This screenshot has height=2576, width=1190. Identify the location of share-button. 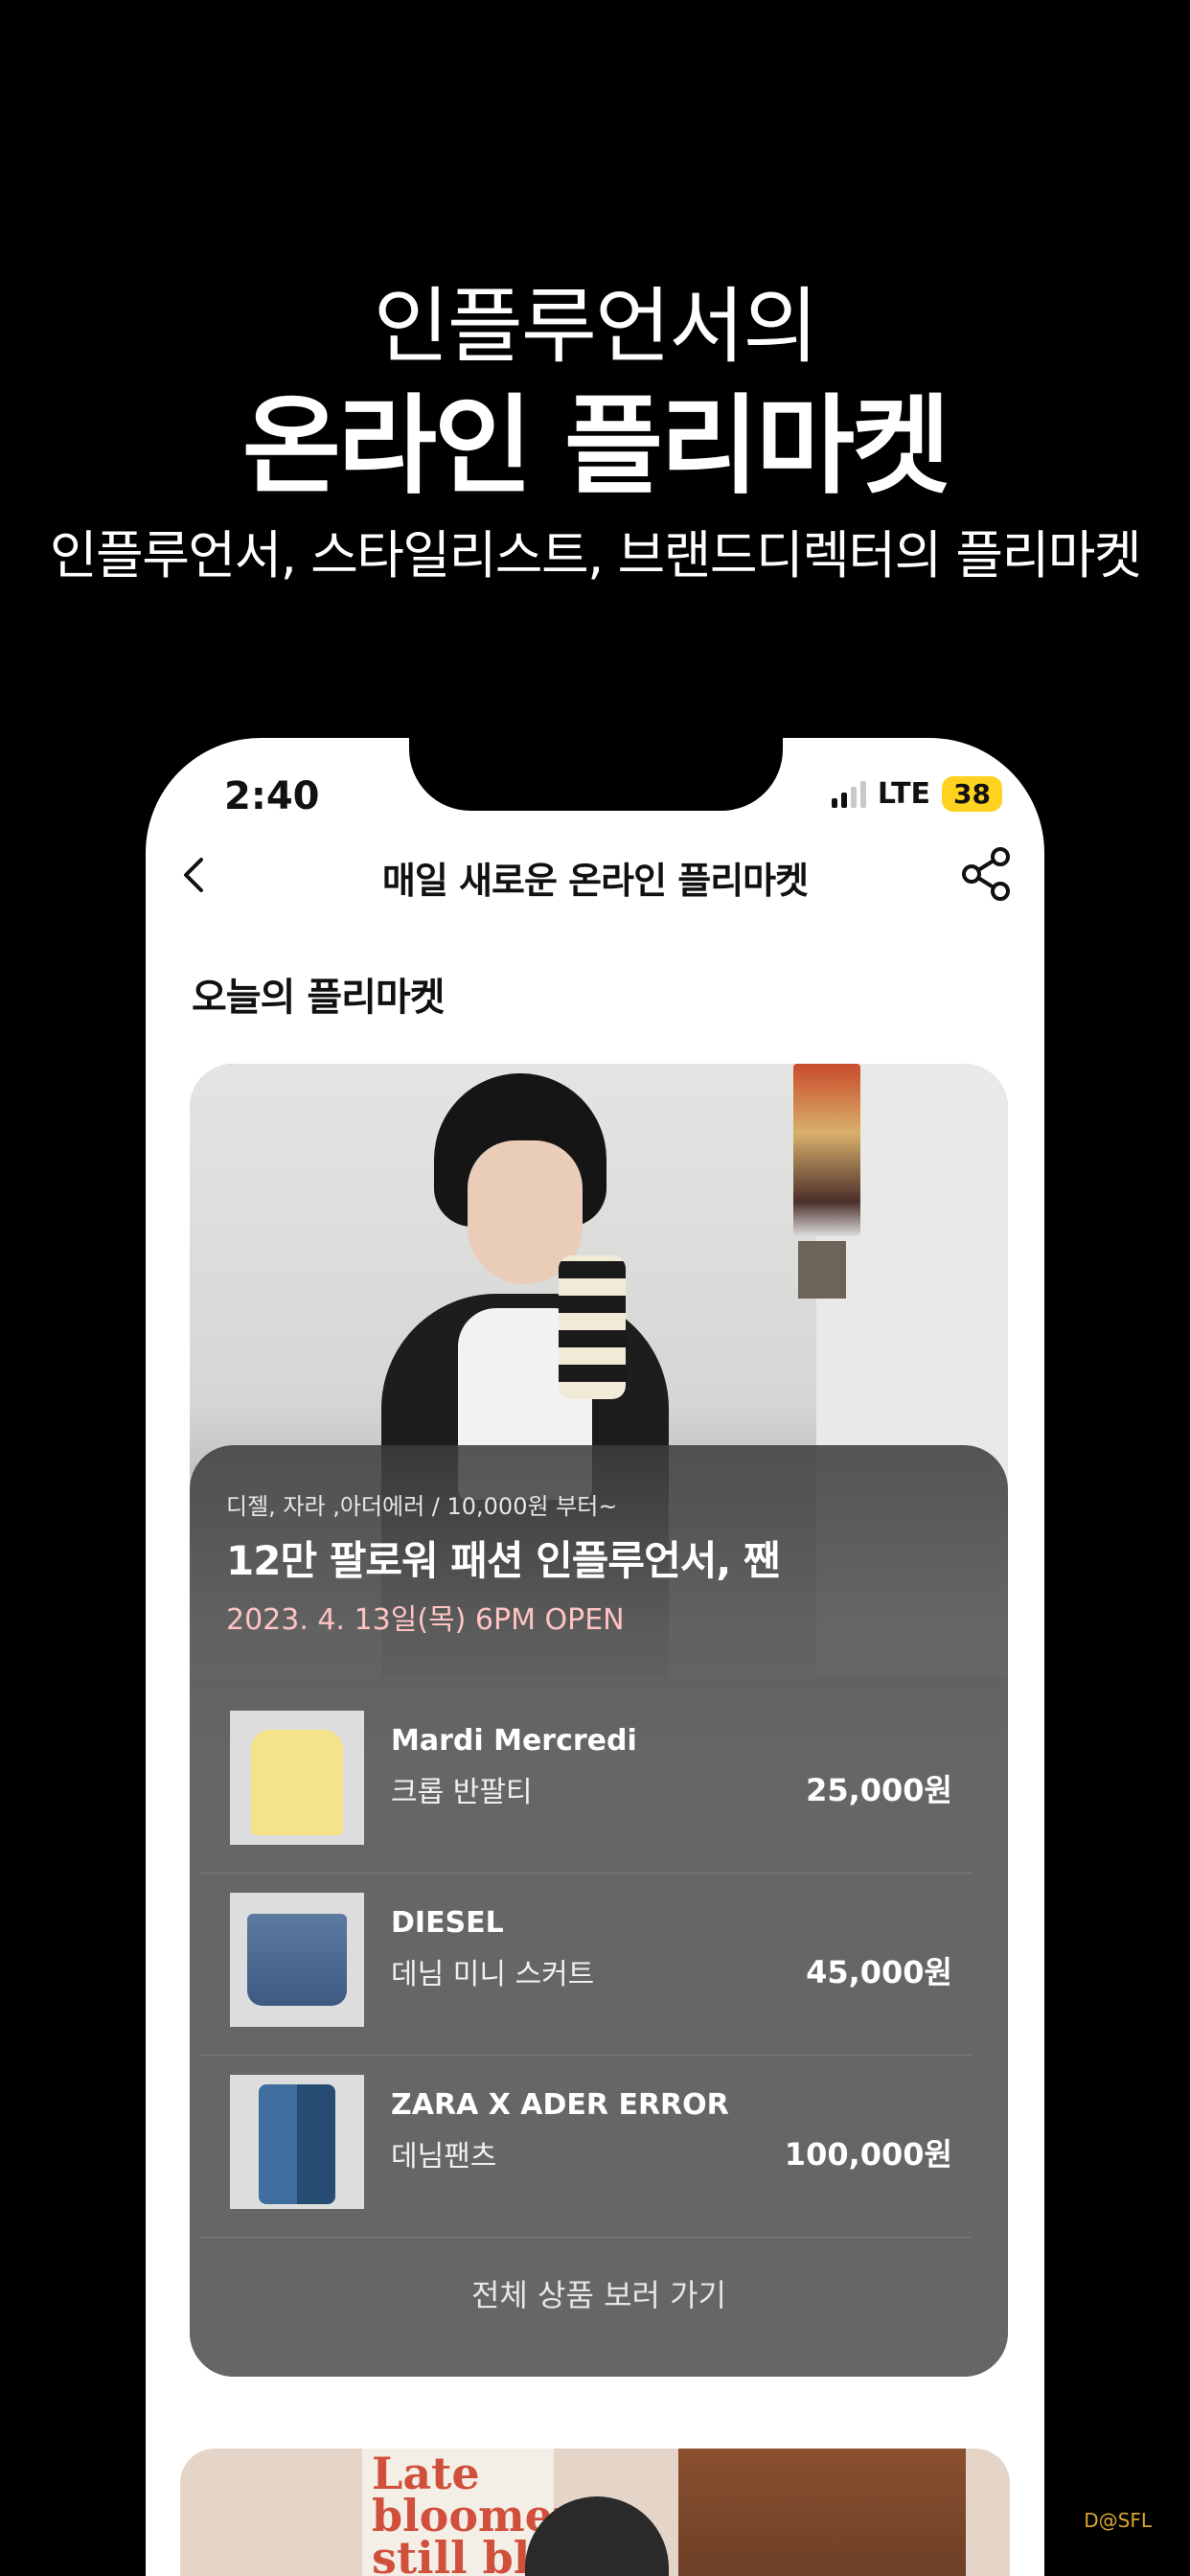
(987, 874).